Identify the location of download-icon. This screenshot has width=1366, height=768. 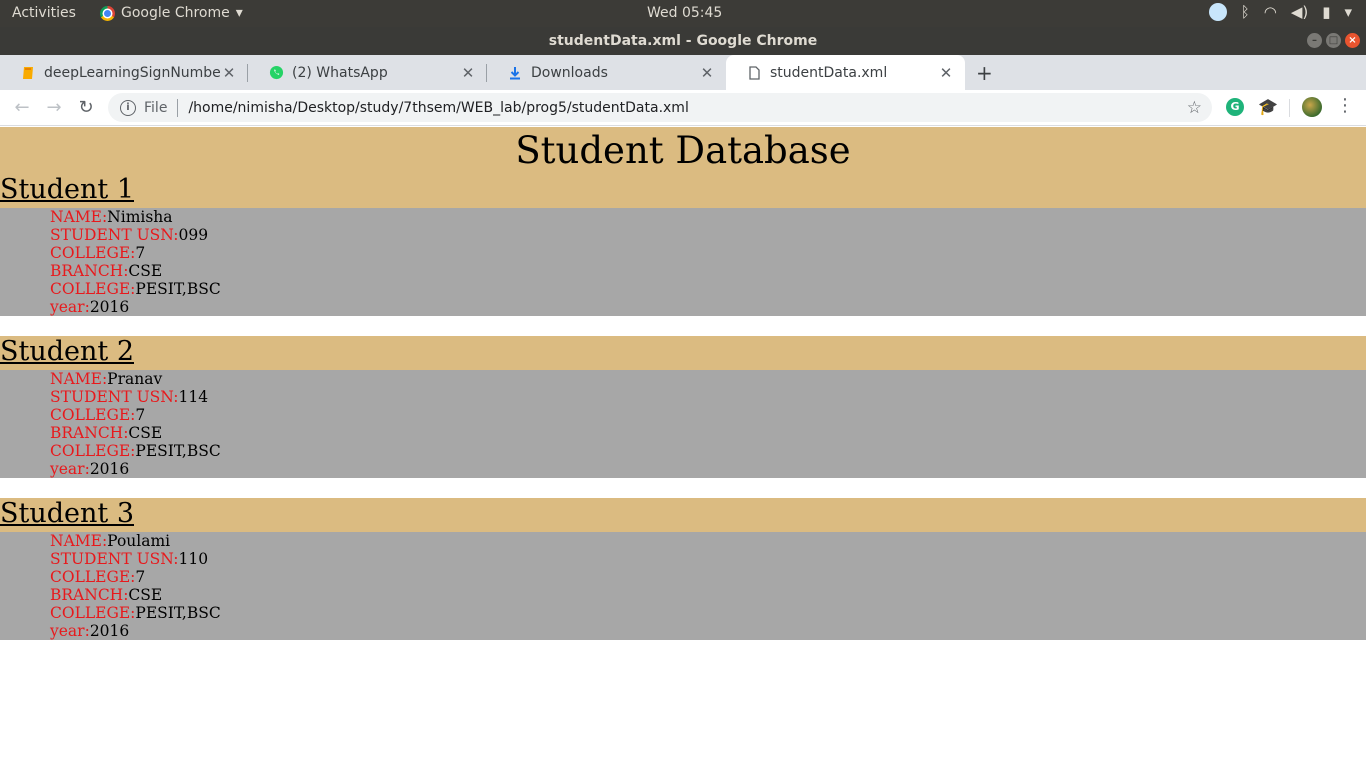
(515, 73).